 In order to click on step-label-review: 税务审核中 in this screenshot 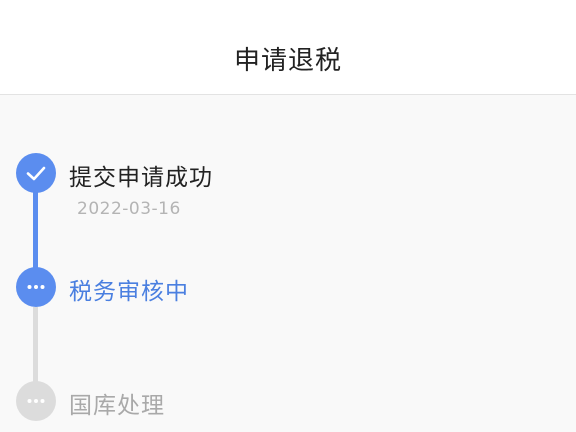, I will do `click(129, 292)`.